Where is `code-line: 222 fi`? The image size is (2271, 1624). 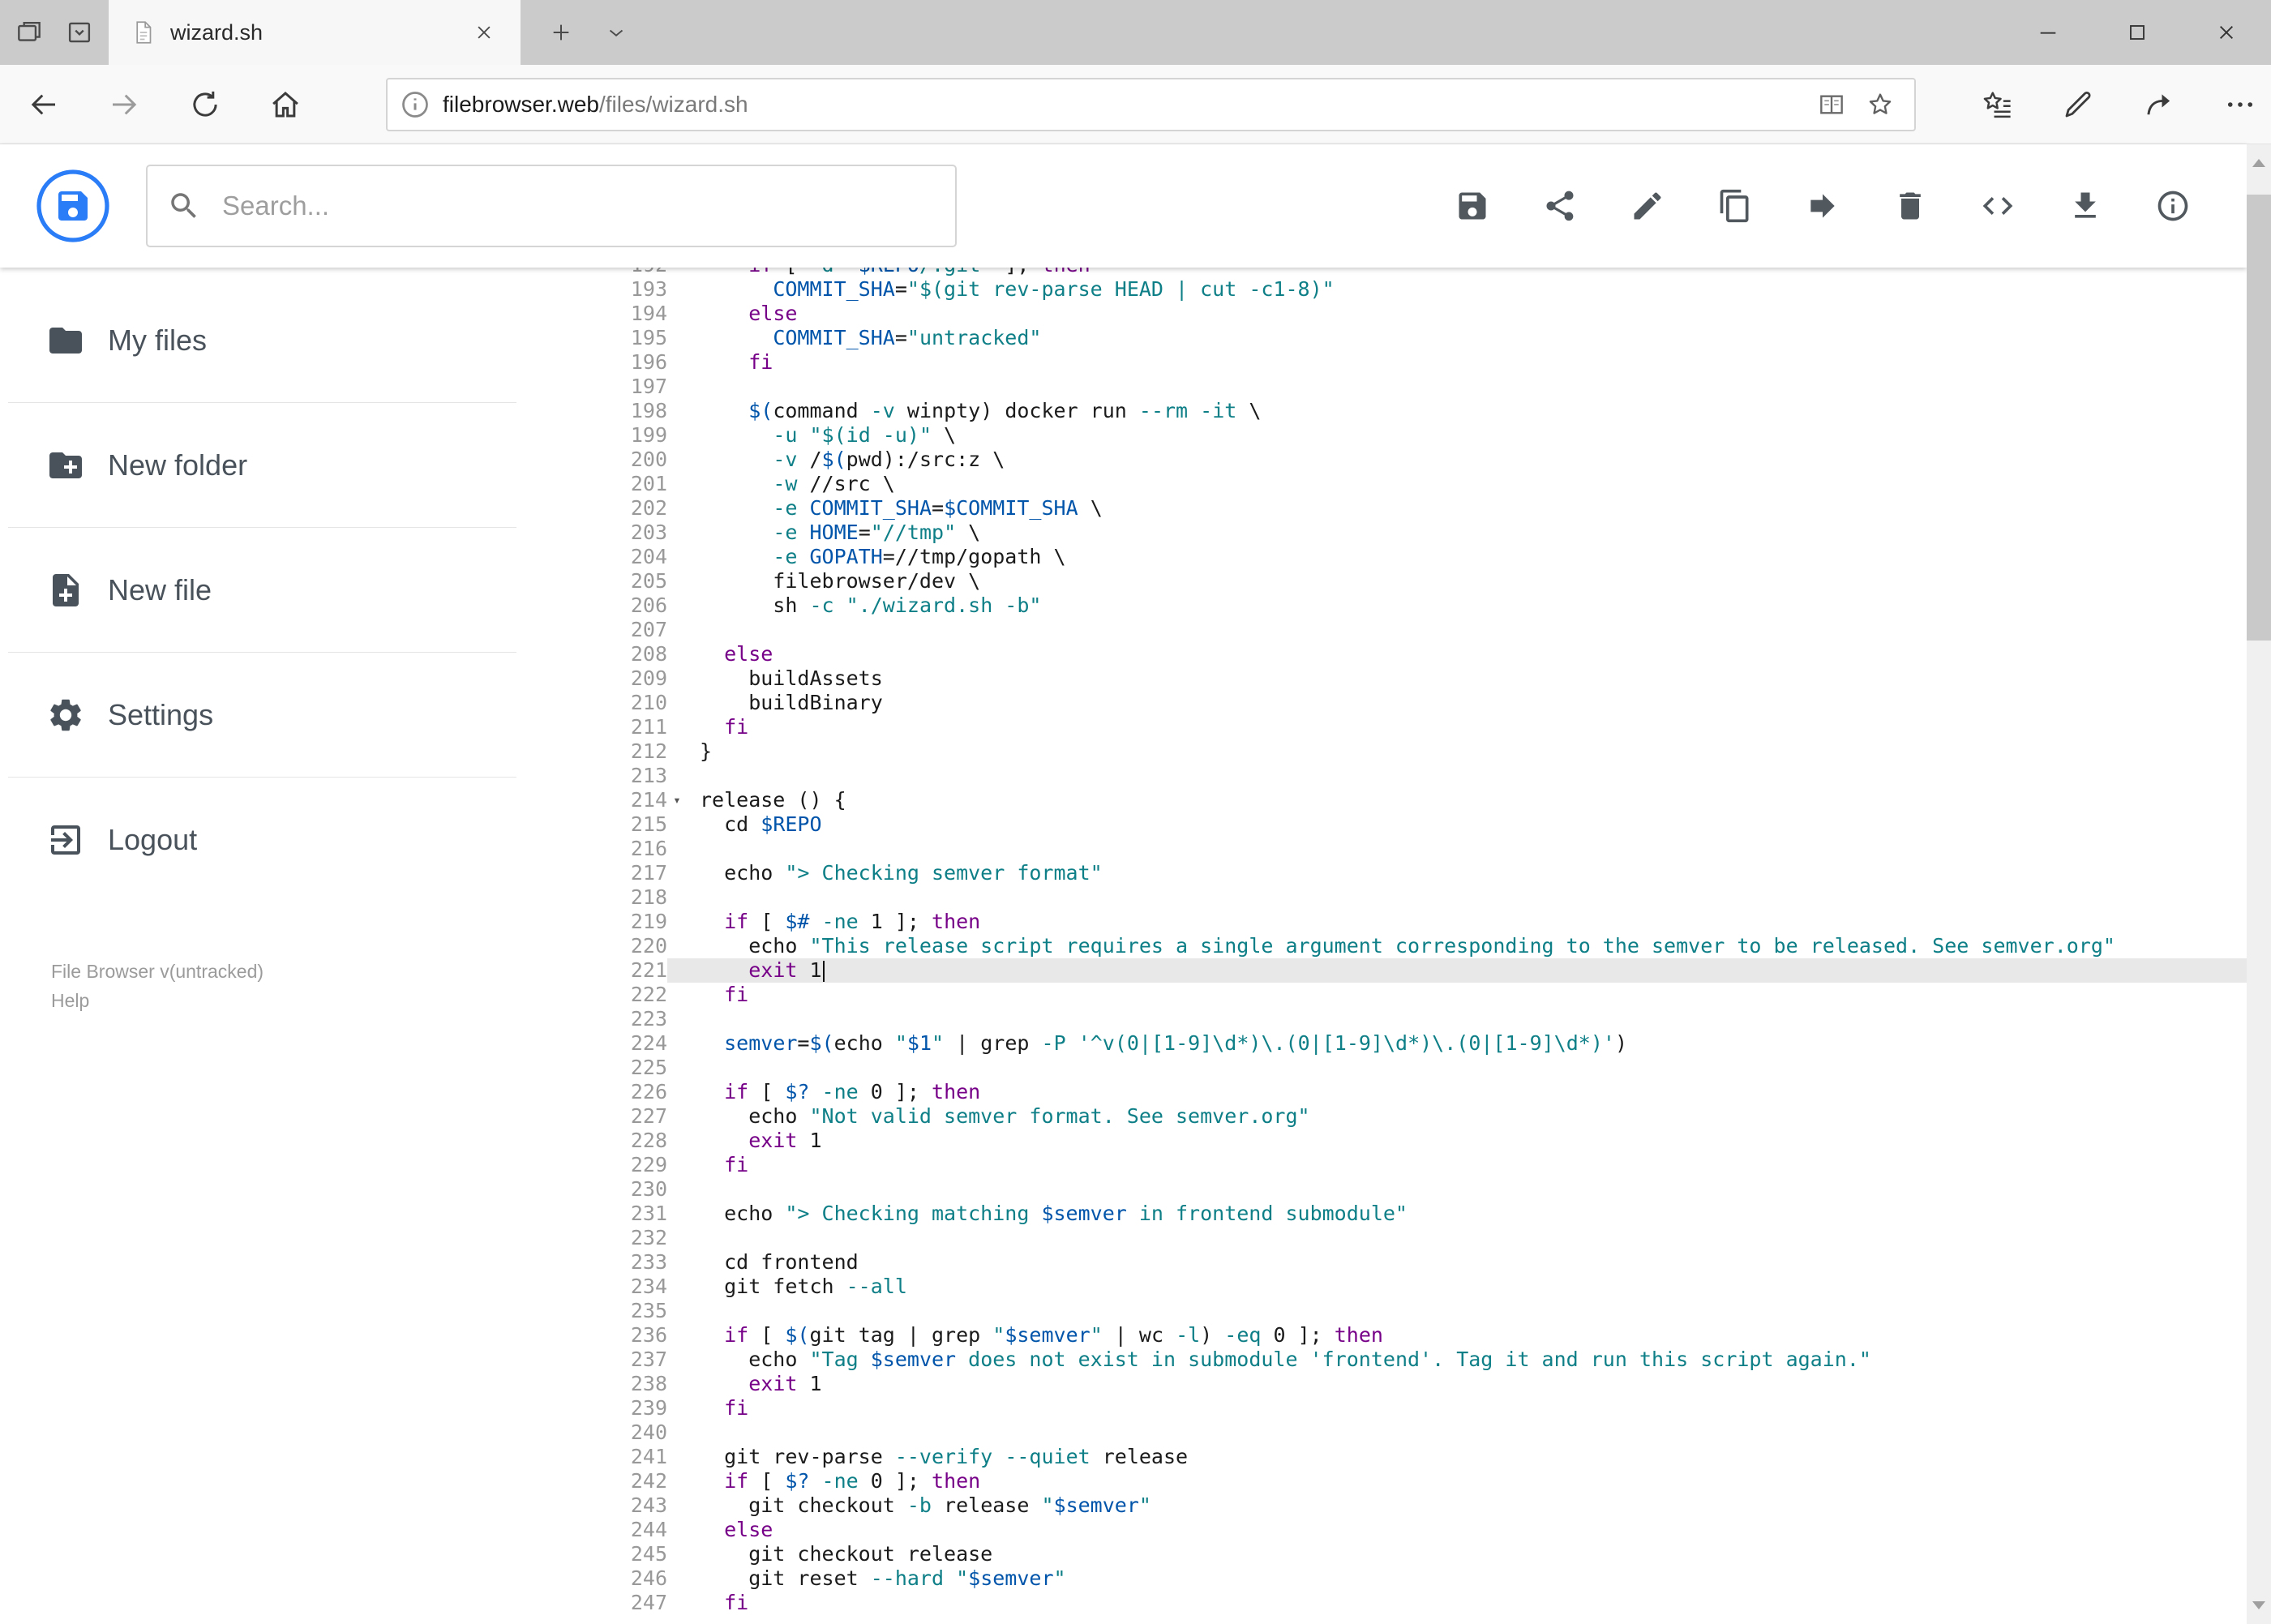
code-line: 222 fi is located at coordinates (1384, 995).